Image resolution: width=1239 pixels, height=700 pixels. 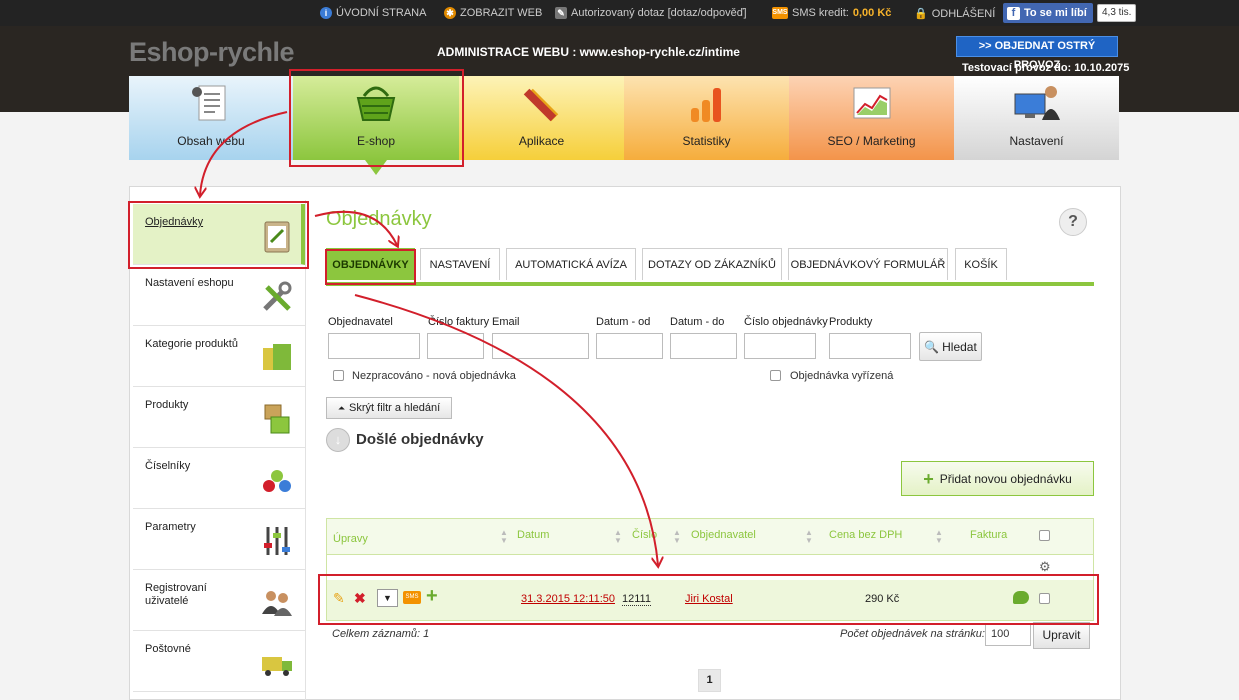 I want to click on sidebar-item-parametry: Parametry, so click(x=219, y=539).